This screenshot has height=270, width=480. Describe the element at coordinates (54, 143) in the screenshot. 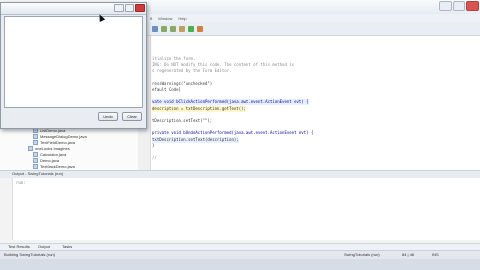

I see `tree-item: TextFieldDemo.java` at that location.